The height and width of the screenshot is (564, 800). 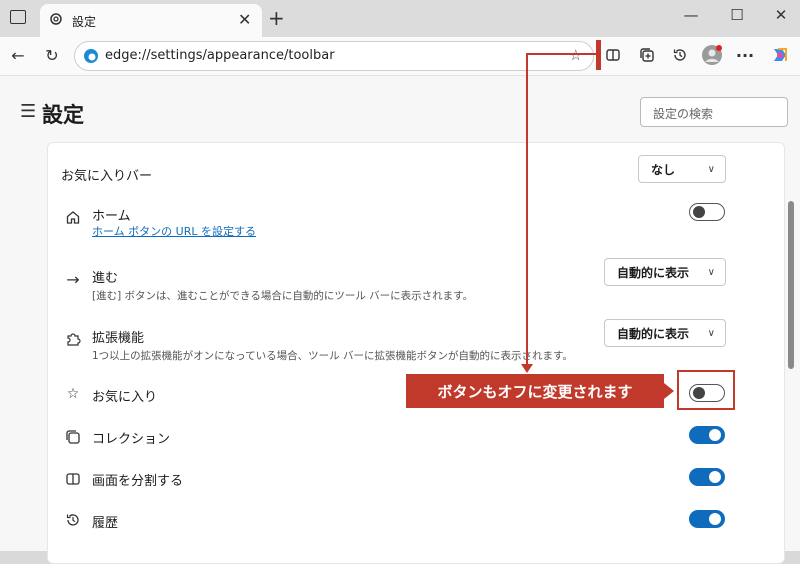 What do you see at coordinates (663, 169) in the screenshot?
I see `favorites-bar-value: なし` at bounding box center [663, 169].